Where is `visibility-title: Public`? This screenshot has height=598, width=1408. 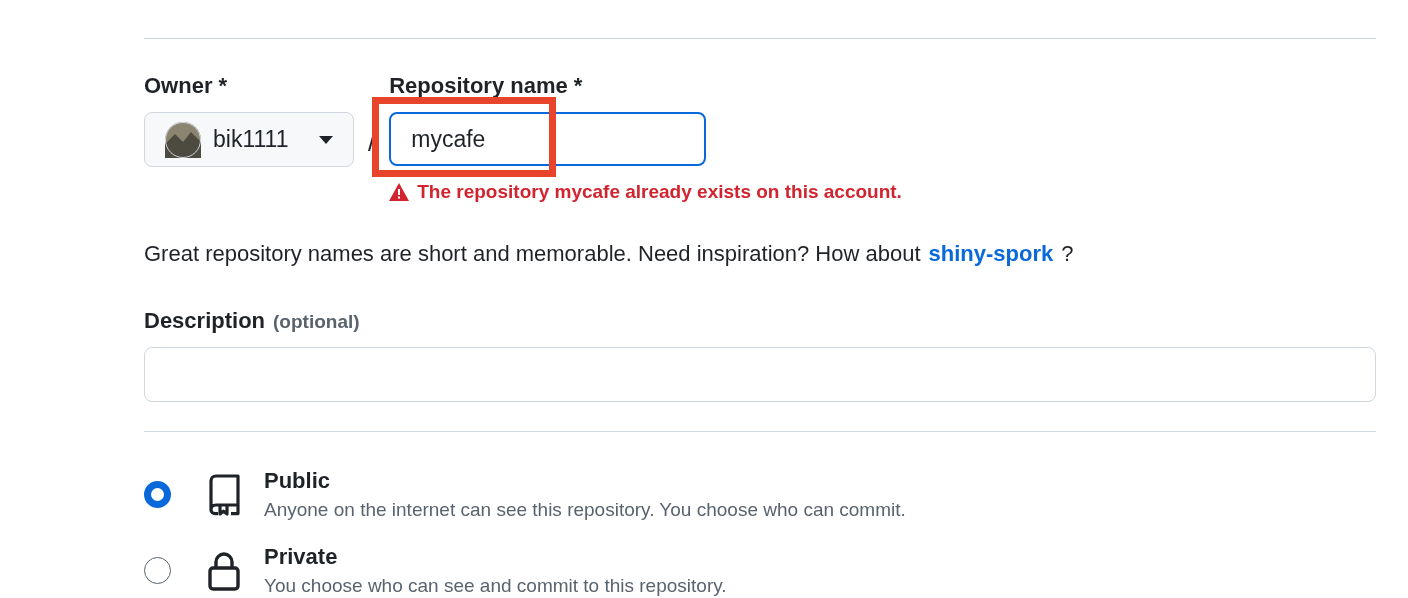 visibility-title: Public is located at coordinates (297, 480).